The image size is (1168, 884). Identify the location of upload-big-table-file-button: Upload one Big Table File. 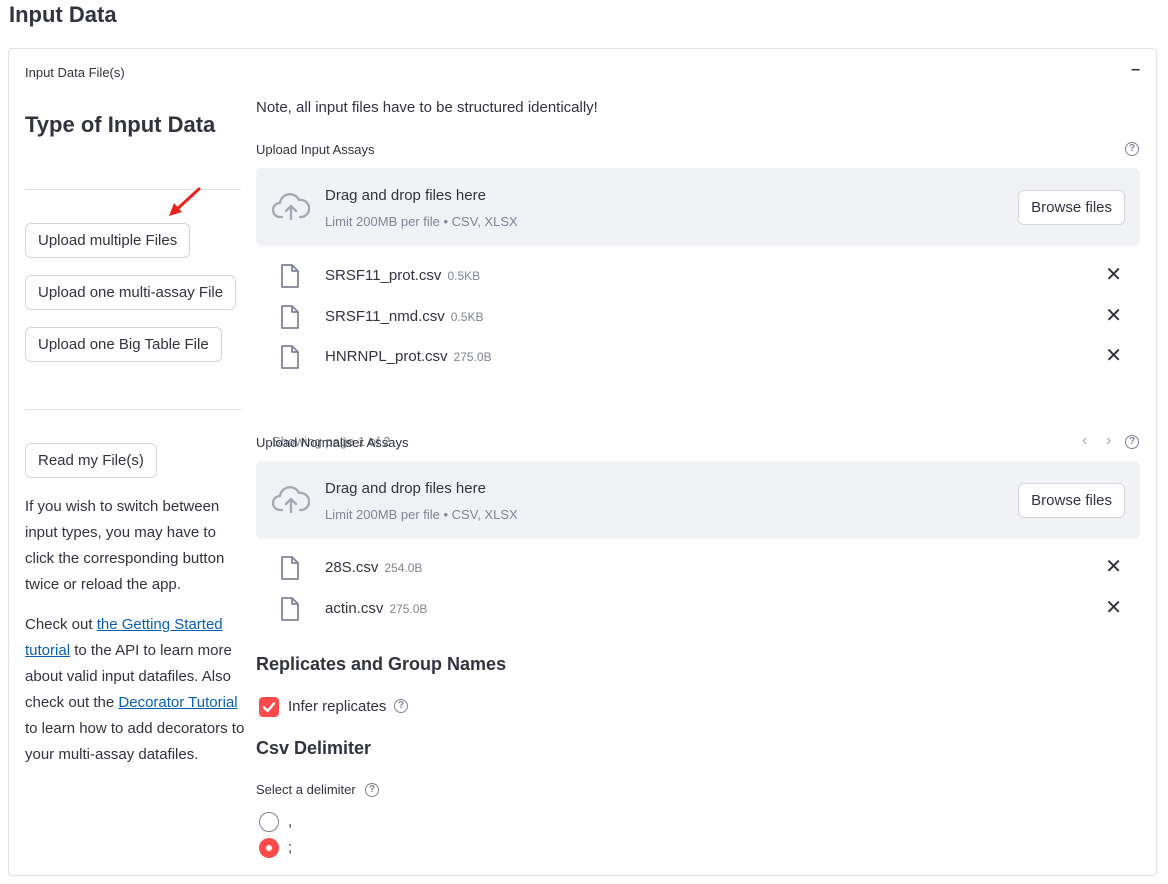
(123, 344).